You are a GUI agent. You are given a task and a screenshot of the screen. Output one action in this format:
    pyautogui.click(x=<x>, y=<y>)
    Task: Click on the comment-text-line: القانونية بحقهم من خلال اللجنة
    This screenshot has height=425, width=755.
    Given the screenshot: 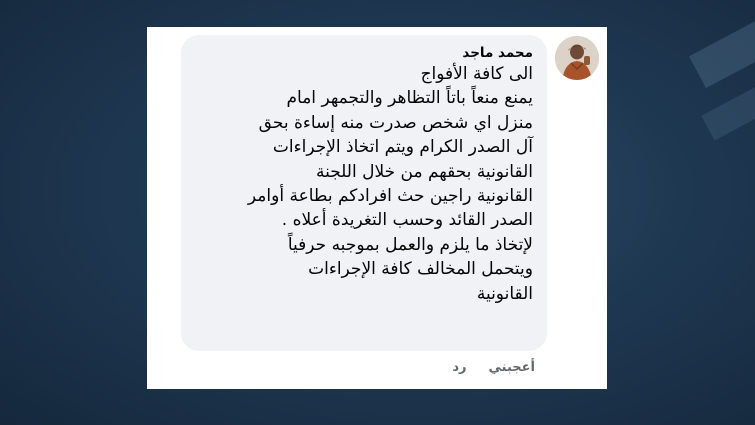 What is the action you would take?
    pyautogui.click(x=424, y=171)
    